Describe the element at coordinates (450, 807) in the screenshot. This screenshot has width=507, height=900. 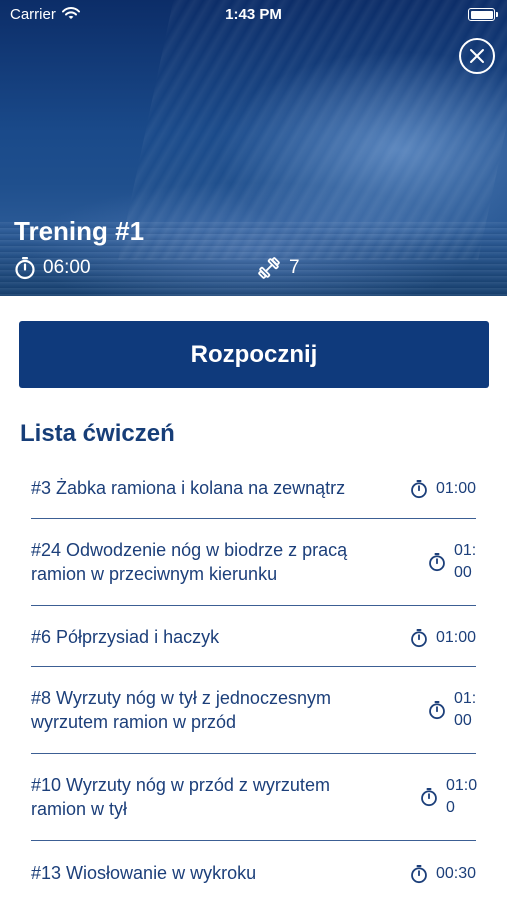
I see `exercise-duration-line: 0` at that location.